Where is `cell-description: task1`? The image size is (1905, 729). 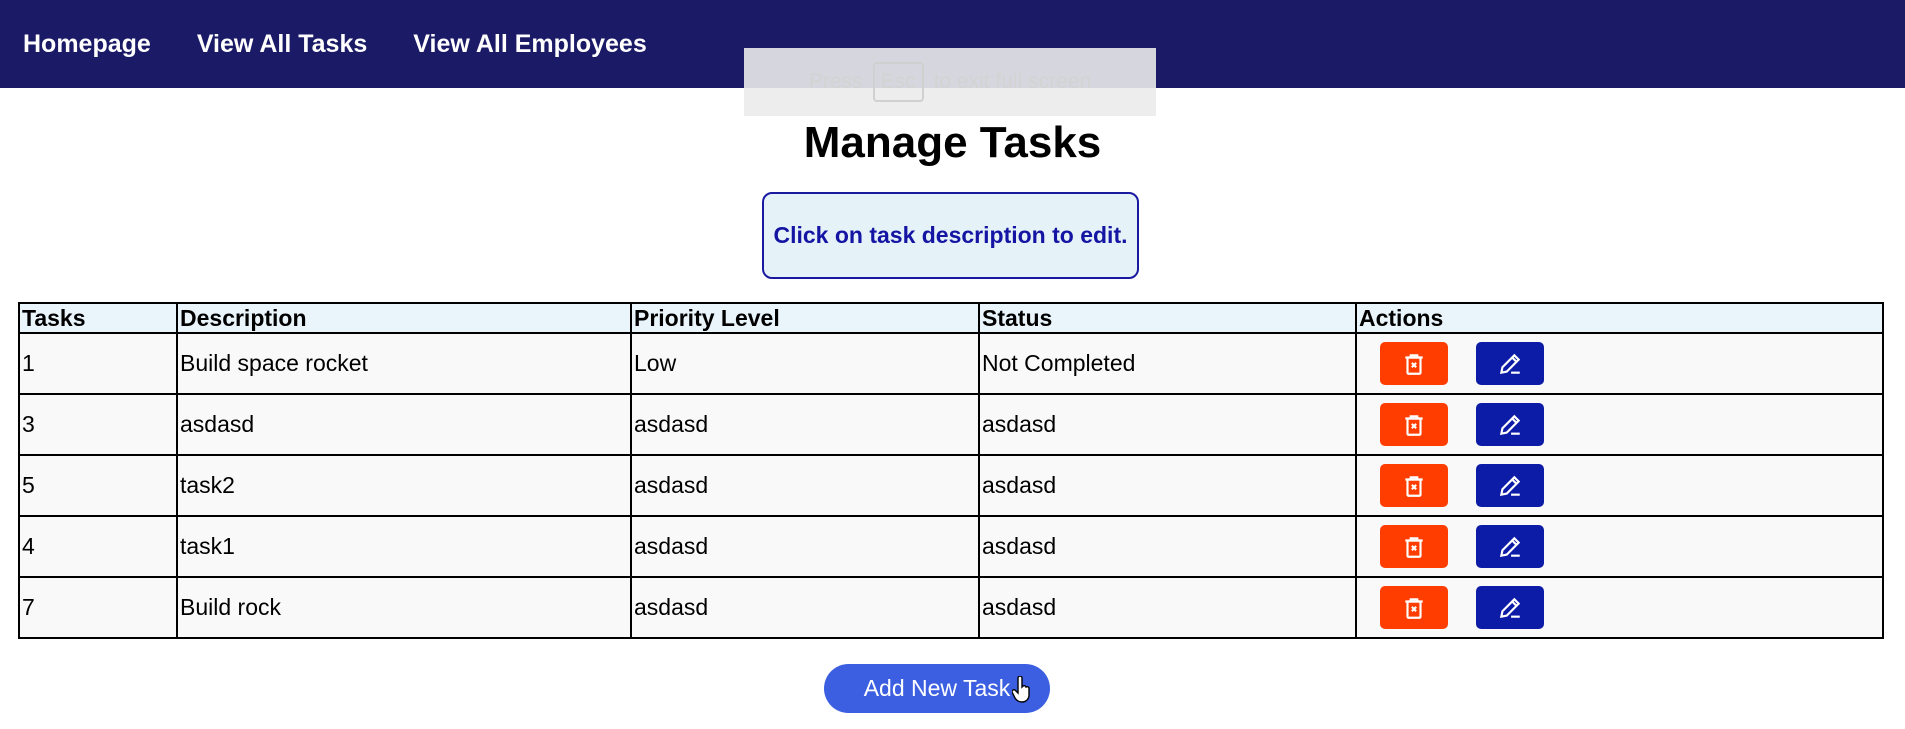
cell-description: task1 is located at coordinates (404, 546).